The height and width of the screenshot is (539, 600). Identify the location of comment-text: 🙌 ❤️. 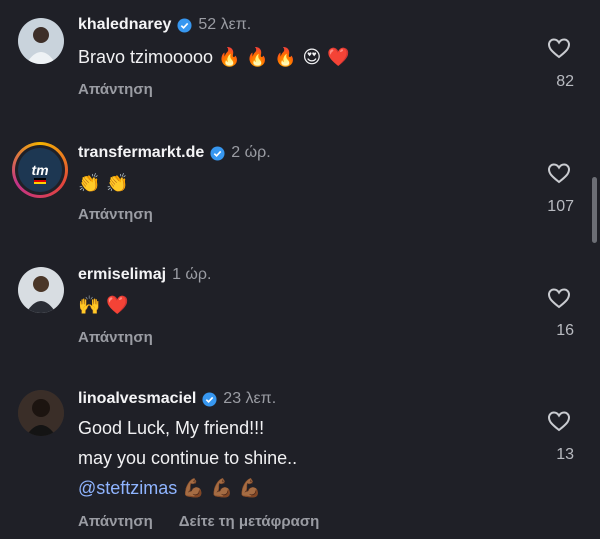
(103, 305).